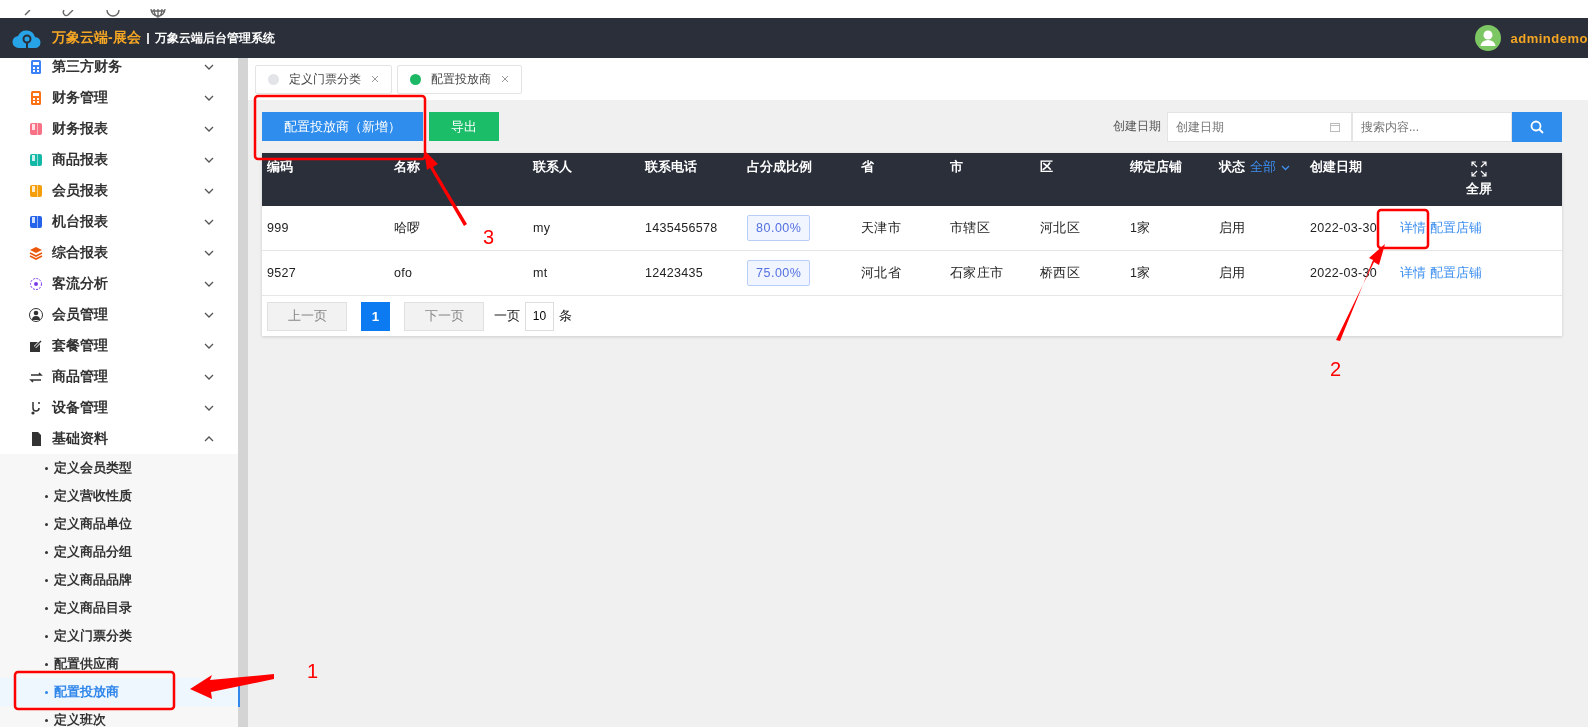 The height and width of the screenshot is (727, 1588). What do you see at coordinates (27, 38) in the screenshot?
I see `cloud-logo-icon` at bounding box center [27, 38].